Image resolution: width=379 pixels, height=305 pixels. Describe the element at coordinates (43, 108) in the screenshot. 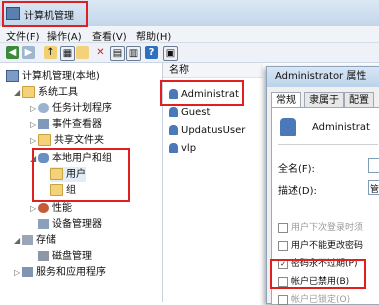

I see `clock-icon` at that location.